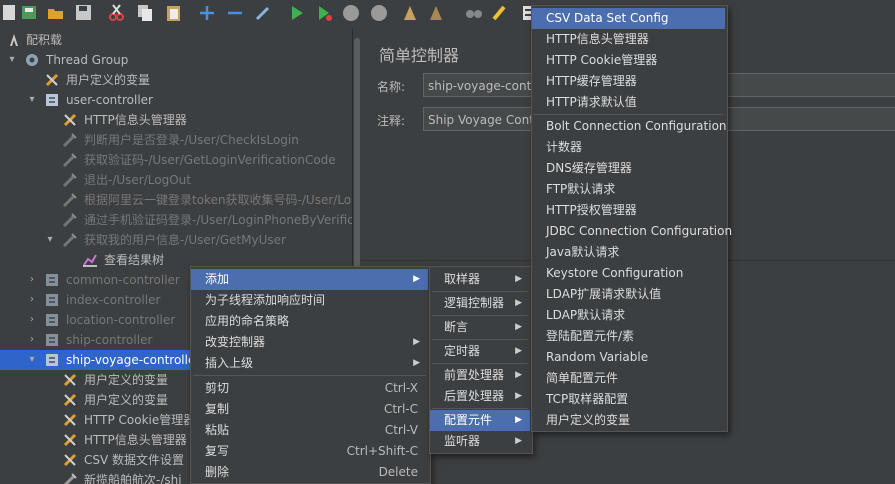 This screenshot has width=895, height=484. I want to click on tree-node-label: 用户定义的变量, so click(126, 400).